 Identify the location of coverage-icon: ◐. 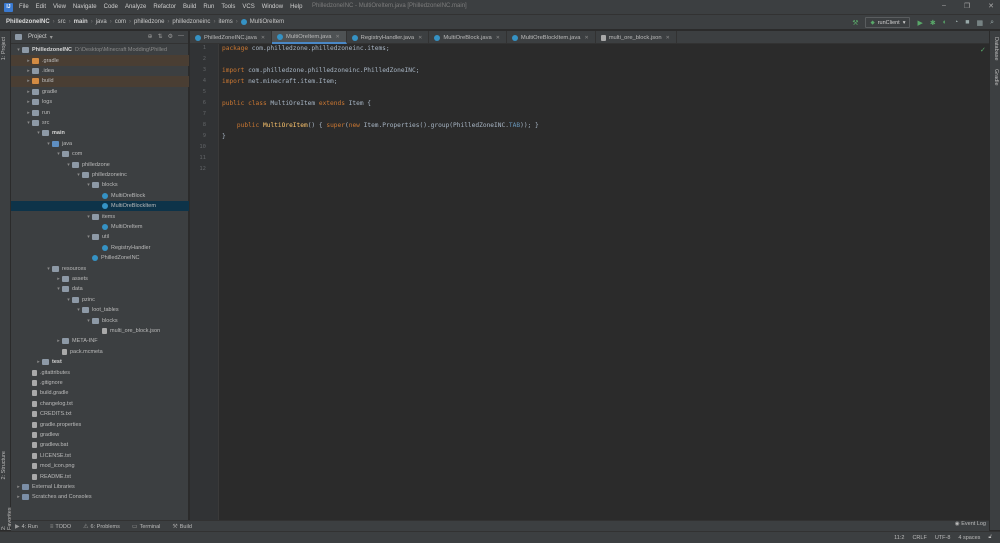
(945, 22).